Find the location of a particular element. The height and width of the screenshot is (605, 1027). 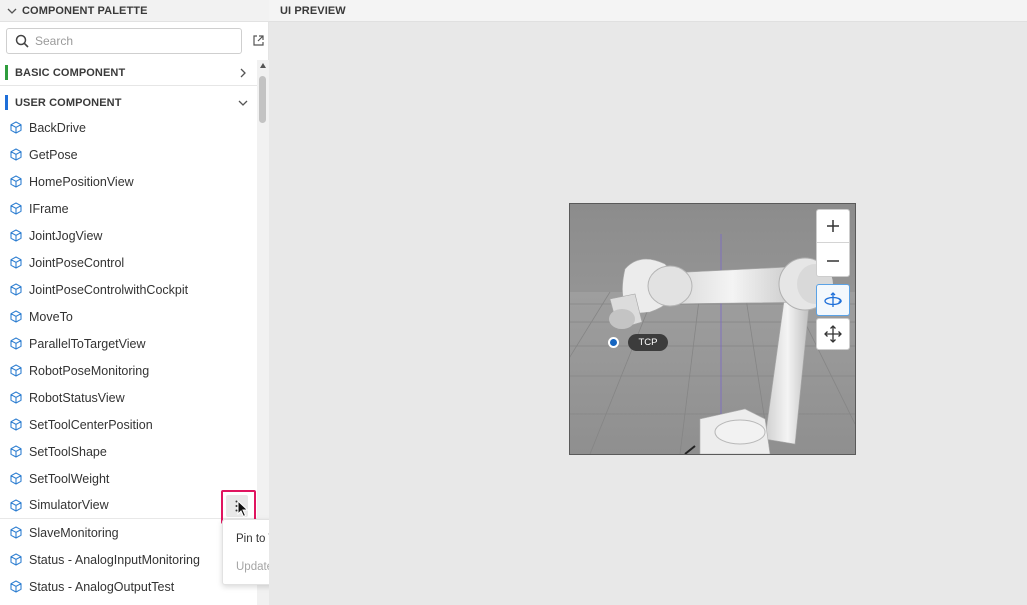

move-arrows-icon is located at coordinates (833, 334).